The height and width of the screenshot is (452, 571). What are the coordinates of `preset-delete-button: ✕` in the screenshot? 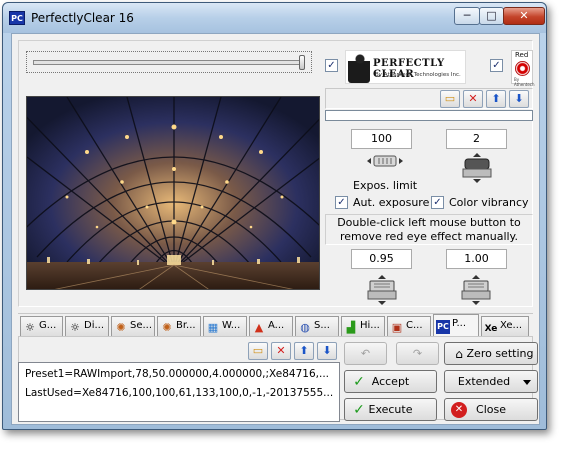 It's located at (281, 351).